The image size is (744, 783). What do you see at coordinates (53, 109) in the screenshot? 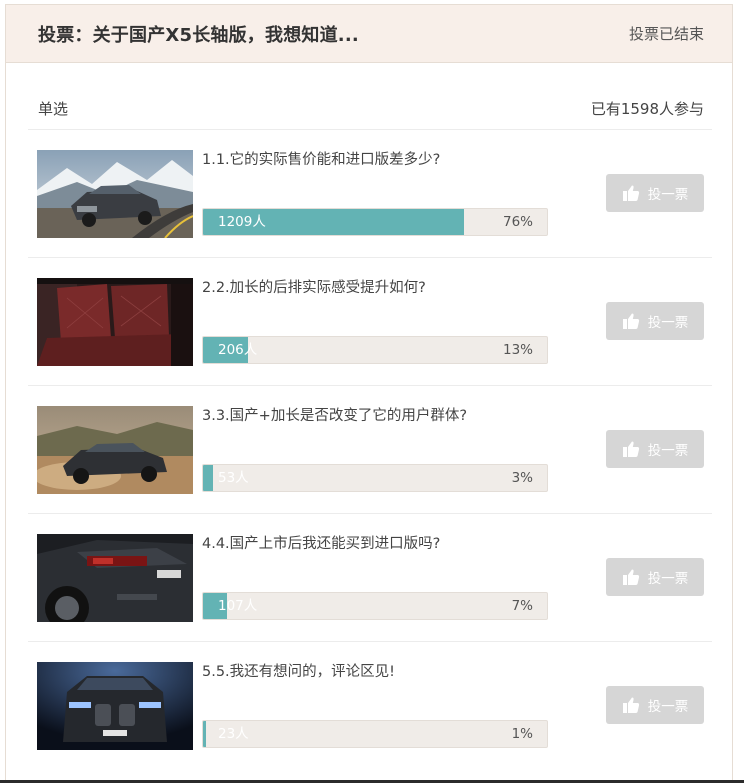
I see `poll-type-label: 单选` at bounding box center [53, 109].